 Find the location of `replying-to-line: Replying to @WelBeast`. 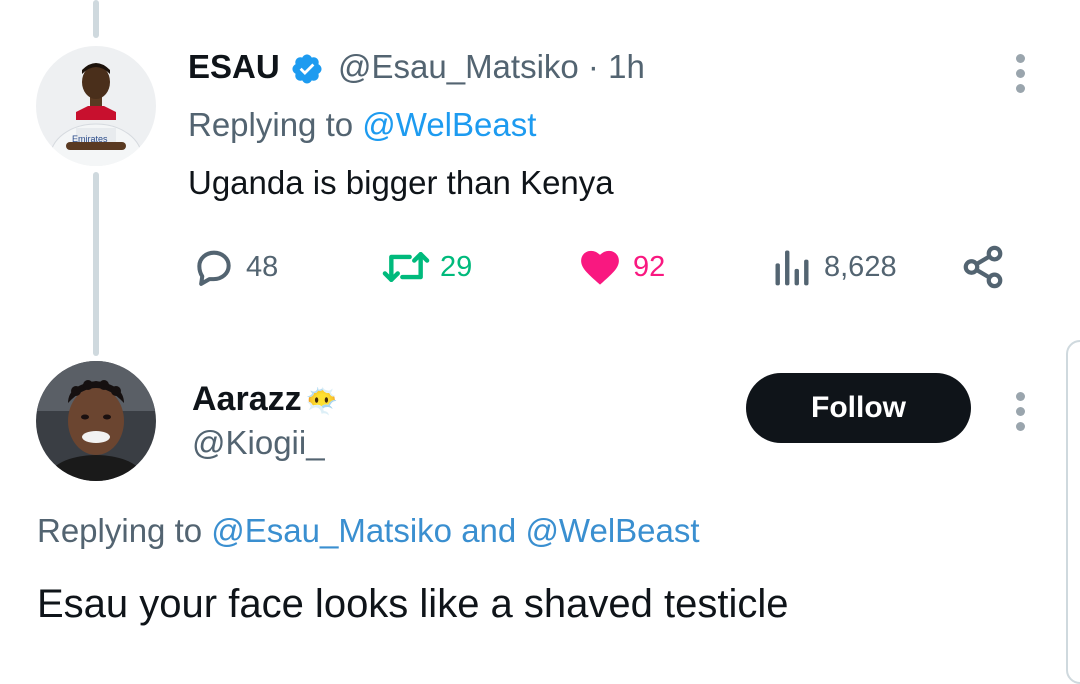

replying-to-line: Replying to @WelBeast is located at coordinates (362, 125).